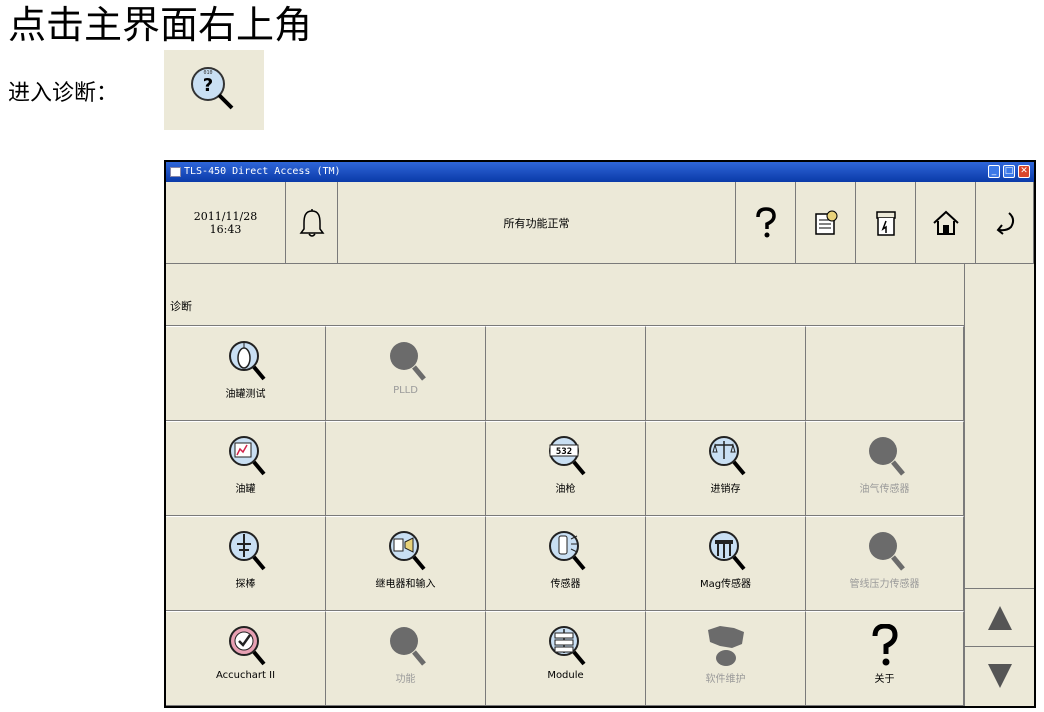 The image size is (1044, 712). What do you see at coordinates (207, 73) in the screenshot?
I see `svg-text: 010` at bounding box center [207, 73].